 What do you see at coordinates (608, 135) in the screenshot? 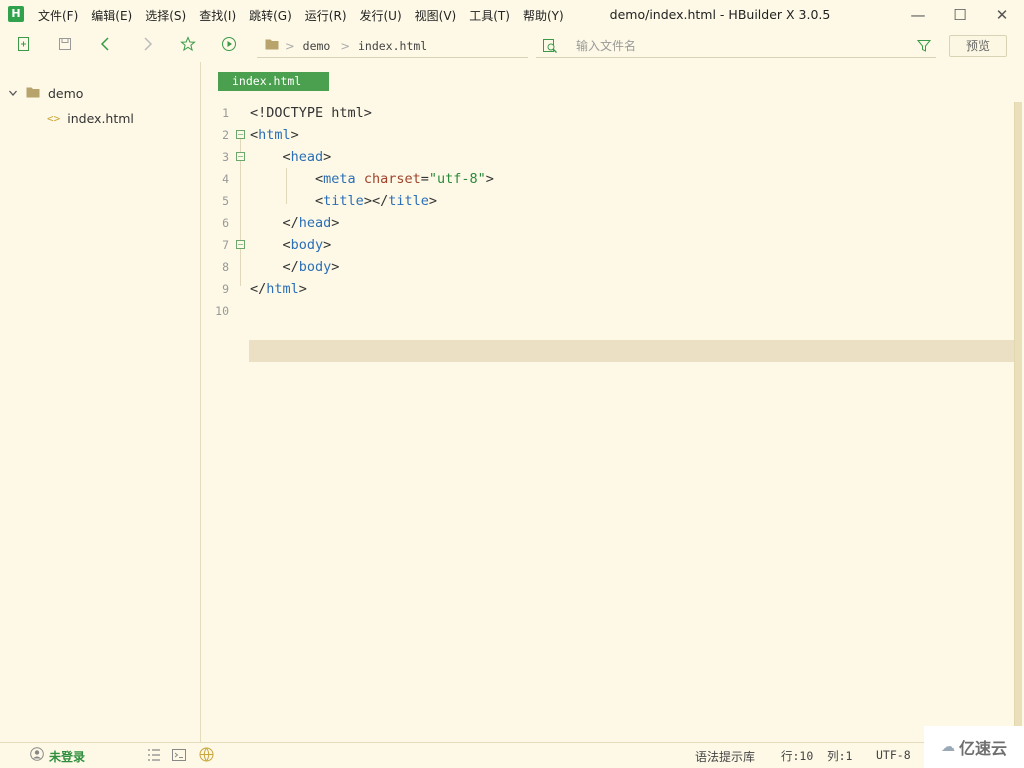
I see `code-line: 2 − <html>` at bounding box center [608, 135].